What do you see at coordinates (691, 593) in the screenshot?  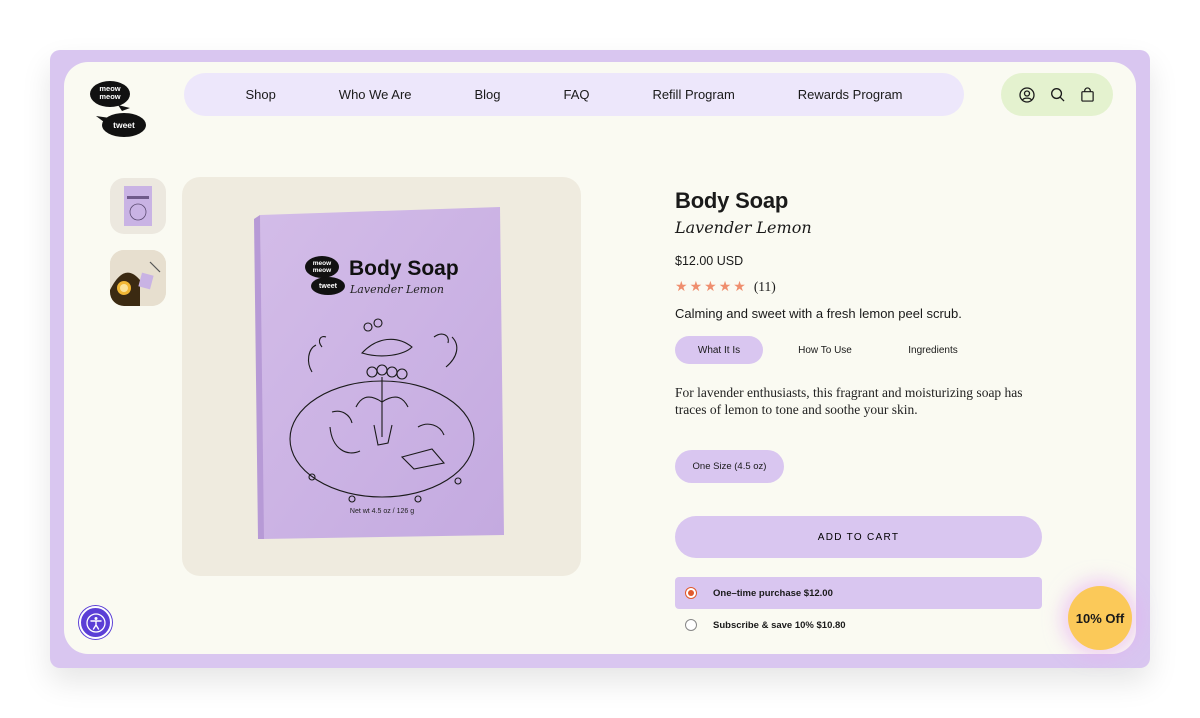 I see `radio-selected` at bounding box center [691, 593].